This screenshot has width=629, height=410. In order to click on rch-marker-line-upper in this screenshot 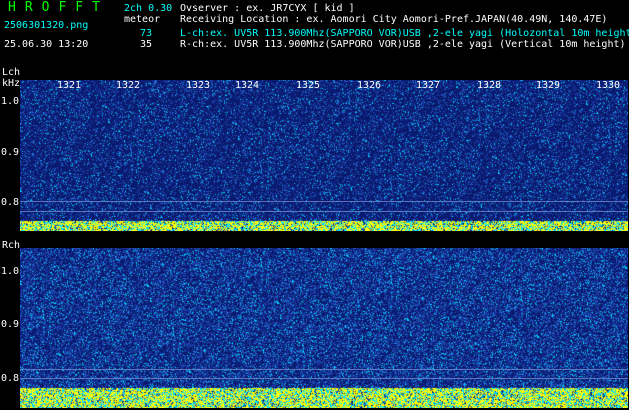, I will do `click(324, 369)`.